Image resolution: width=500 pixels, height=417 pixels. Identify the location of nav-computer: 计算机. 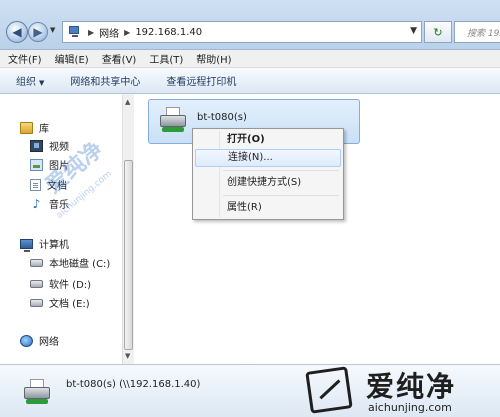
(44, 244).